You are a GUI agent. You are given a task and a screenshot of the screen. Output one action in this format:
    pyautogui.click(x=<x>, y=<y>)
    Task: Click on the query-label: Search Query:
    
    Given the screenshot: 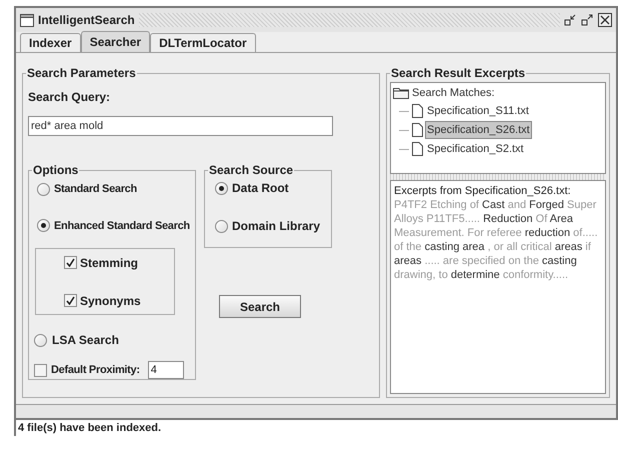 What is the action you would take?
    pyautogui.click(x=69, y=97)
    